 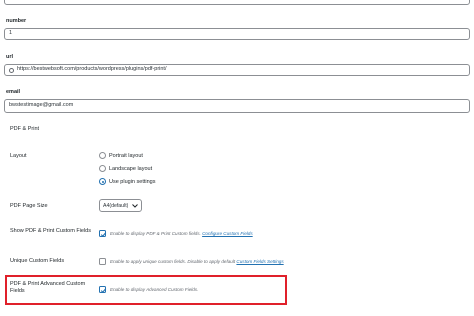 What do you see at coordinates (11, 33) in the screenshot?
I see `number-value: 1` at bounding box center [11, 33].